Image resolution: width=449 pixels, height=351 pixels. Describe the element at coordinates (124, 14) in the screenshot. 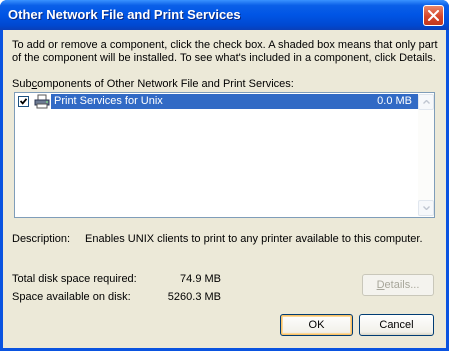

I see `window-title: Other Network File and Print Services` at that location.